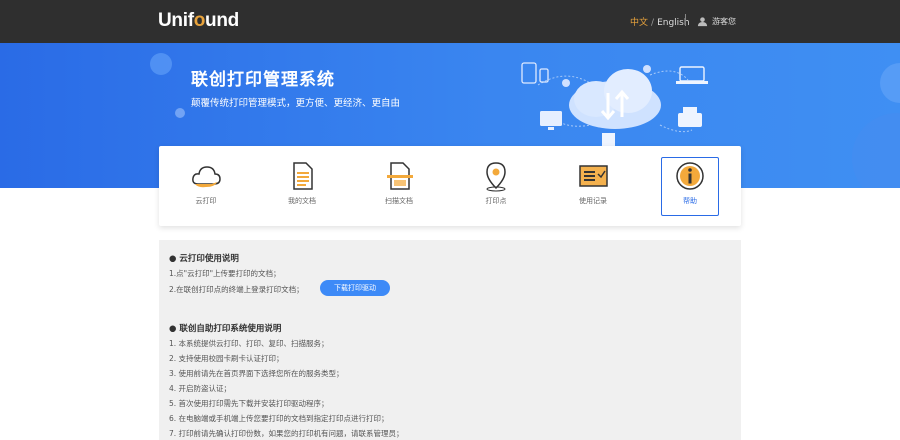  I want to click on download-driver-button: 下载打印驱动, so click(355, 288).